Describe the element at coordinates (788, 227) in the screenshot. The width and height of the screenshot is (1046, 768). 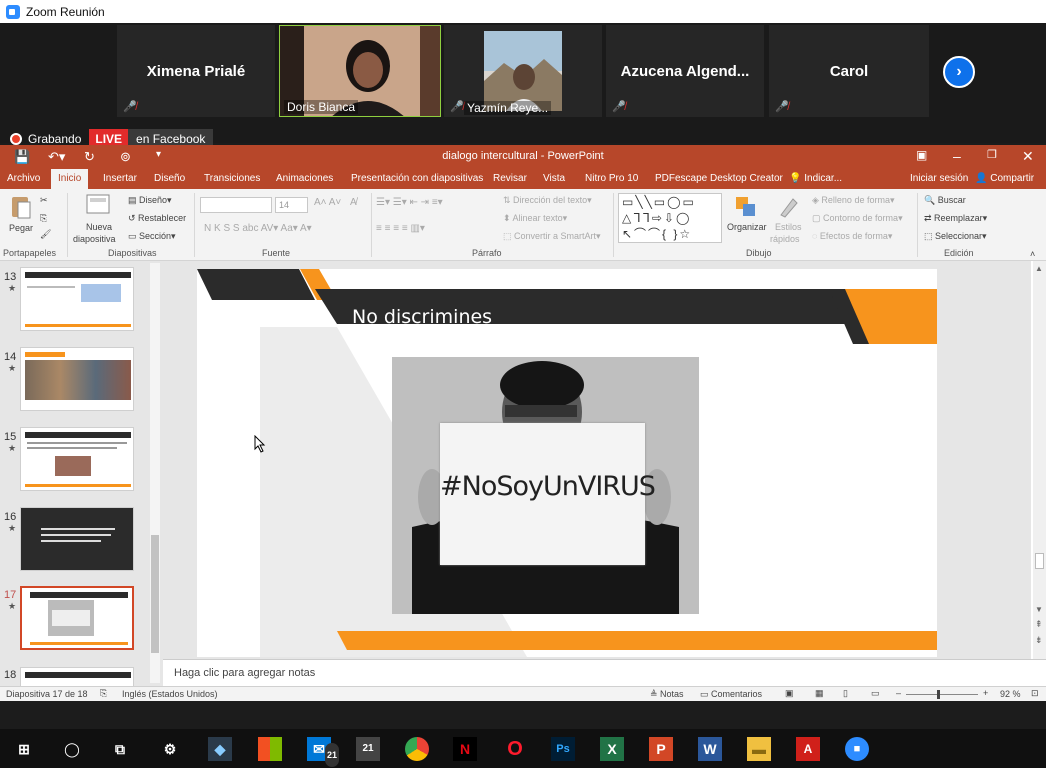
I see `quick-styles-label1: Estilos` at that location.